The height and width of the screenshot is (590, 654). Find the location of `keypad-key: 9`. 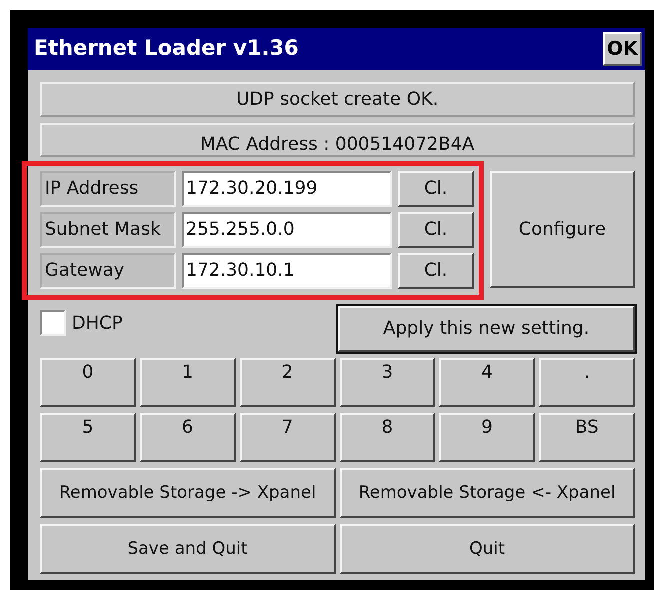

keypad-key: 9 is located at coordinates (487, 437).